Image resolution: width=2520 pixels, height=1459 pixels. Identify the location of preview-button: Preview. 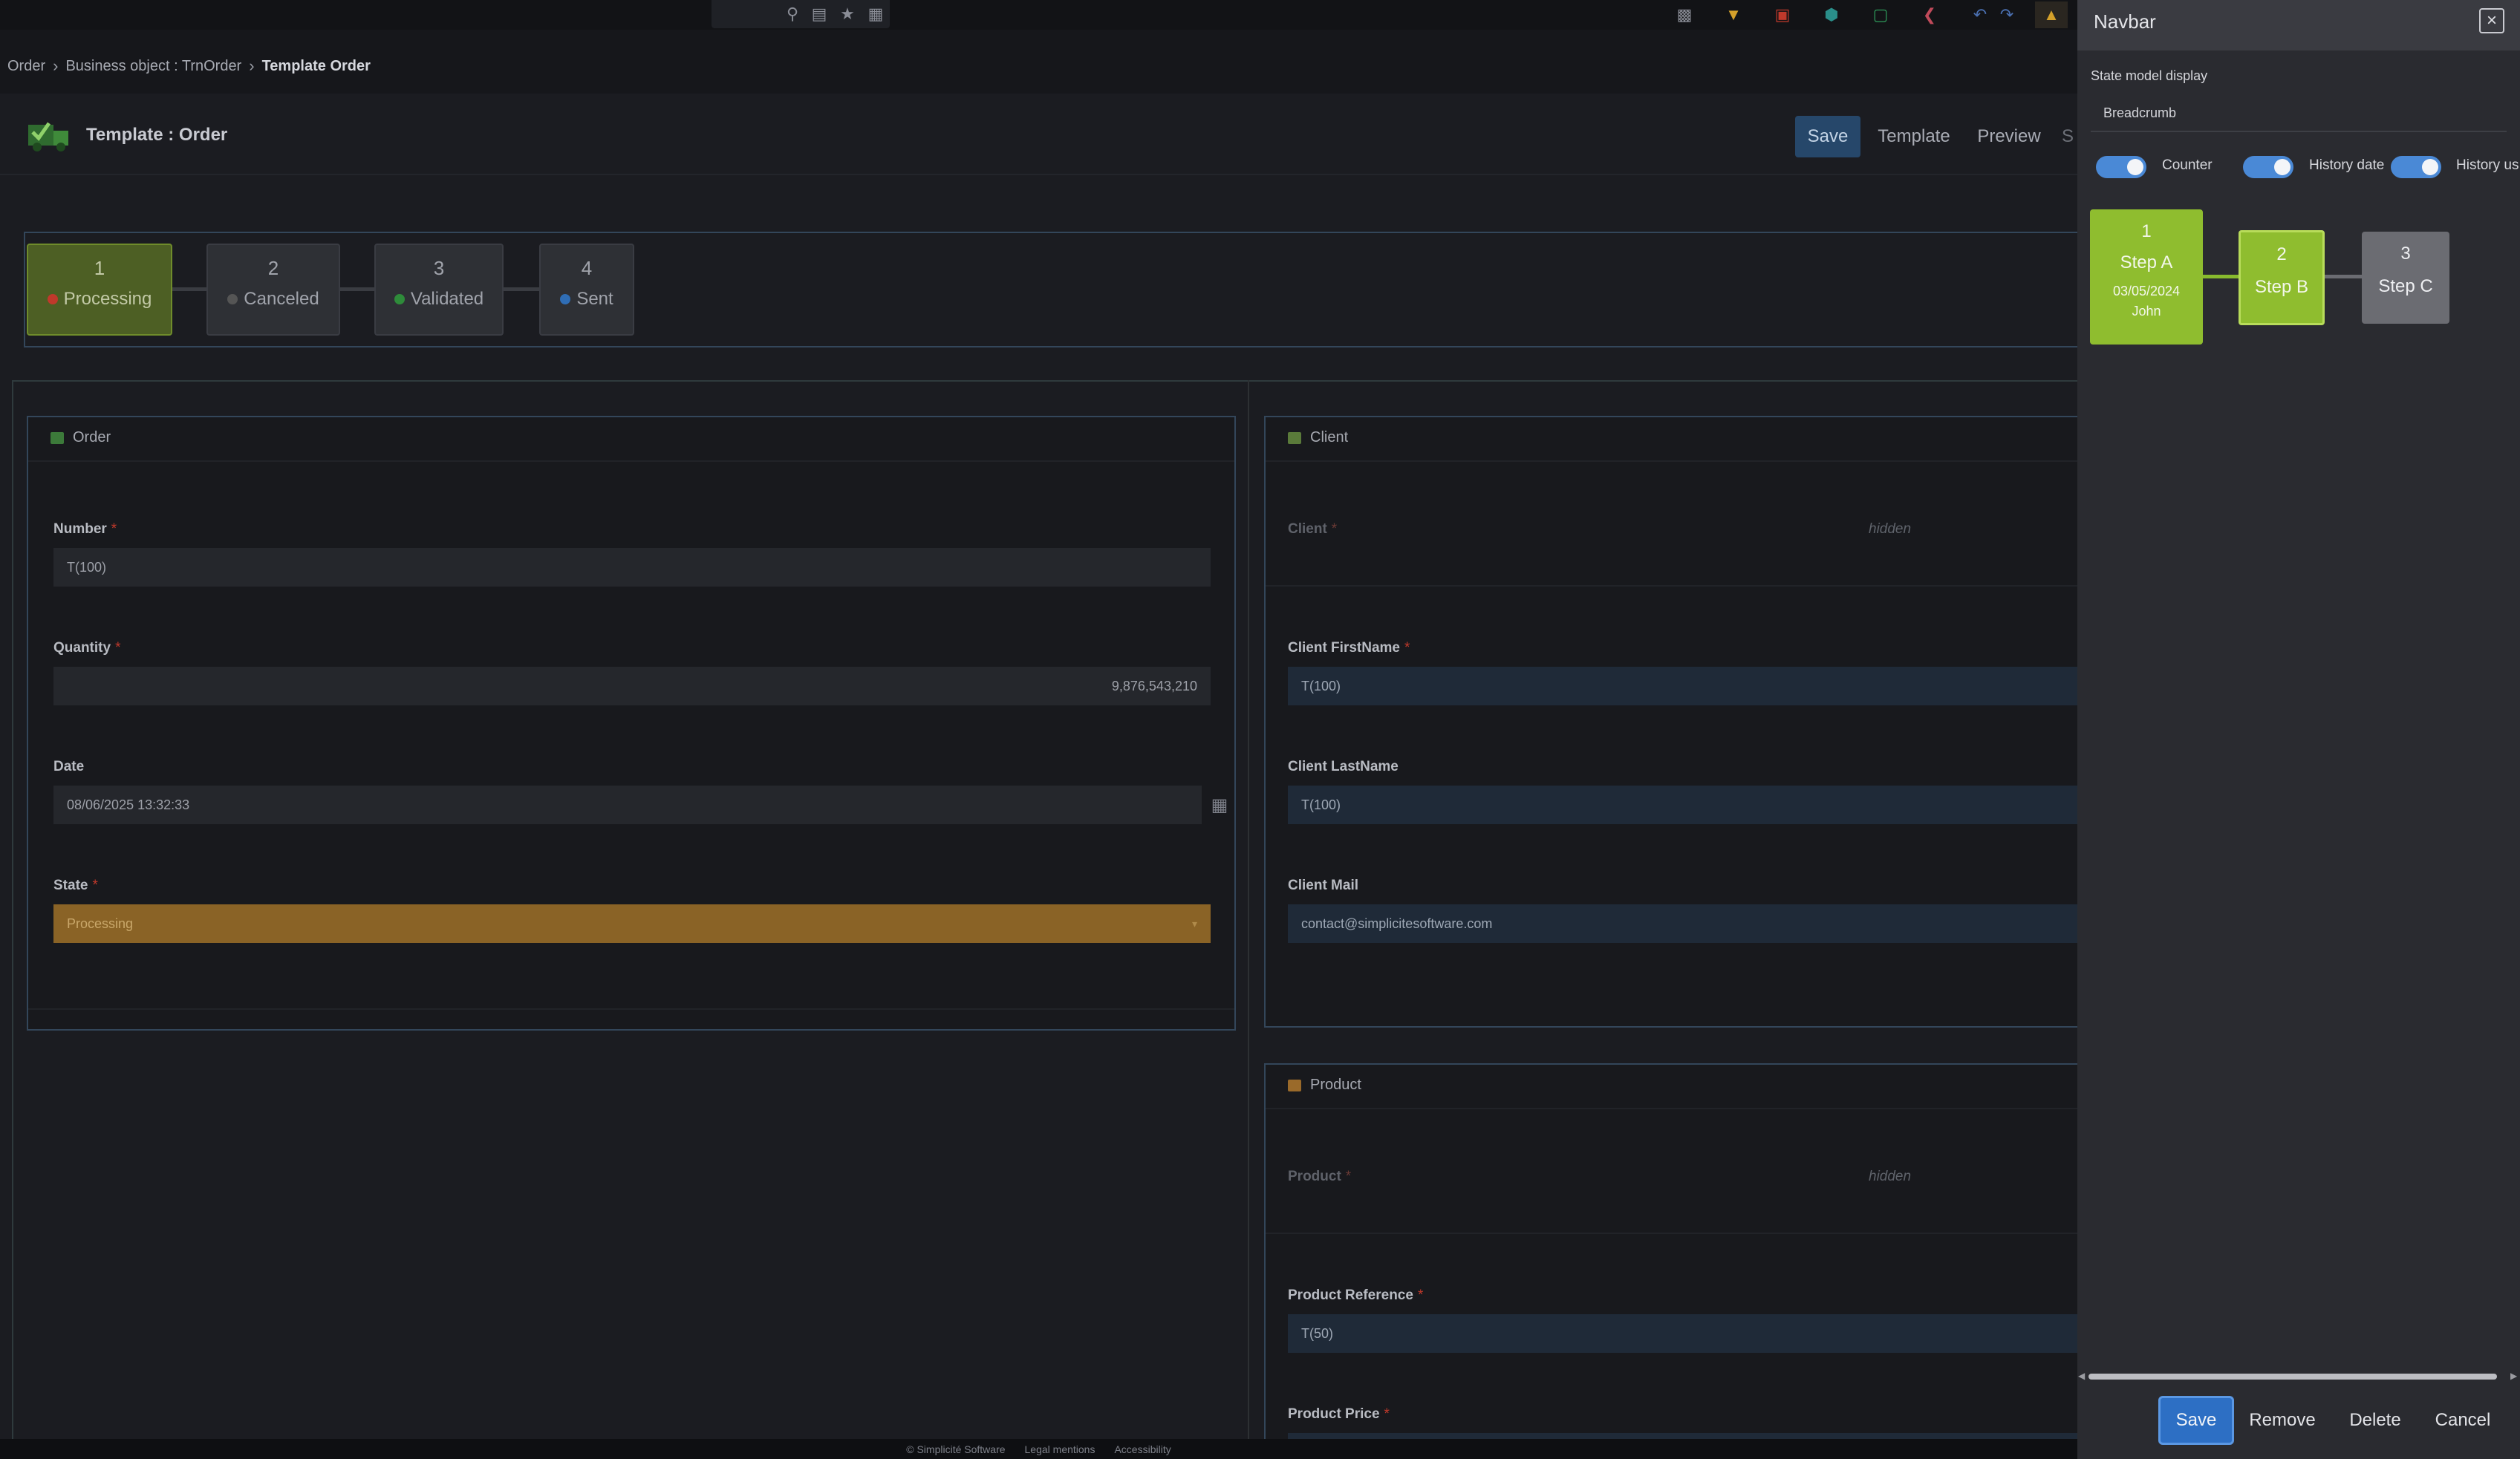
(2009, 136).